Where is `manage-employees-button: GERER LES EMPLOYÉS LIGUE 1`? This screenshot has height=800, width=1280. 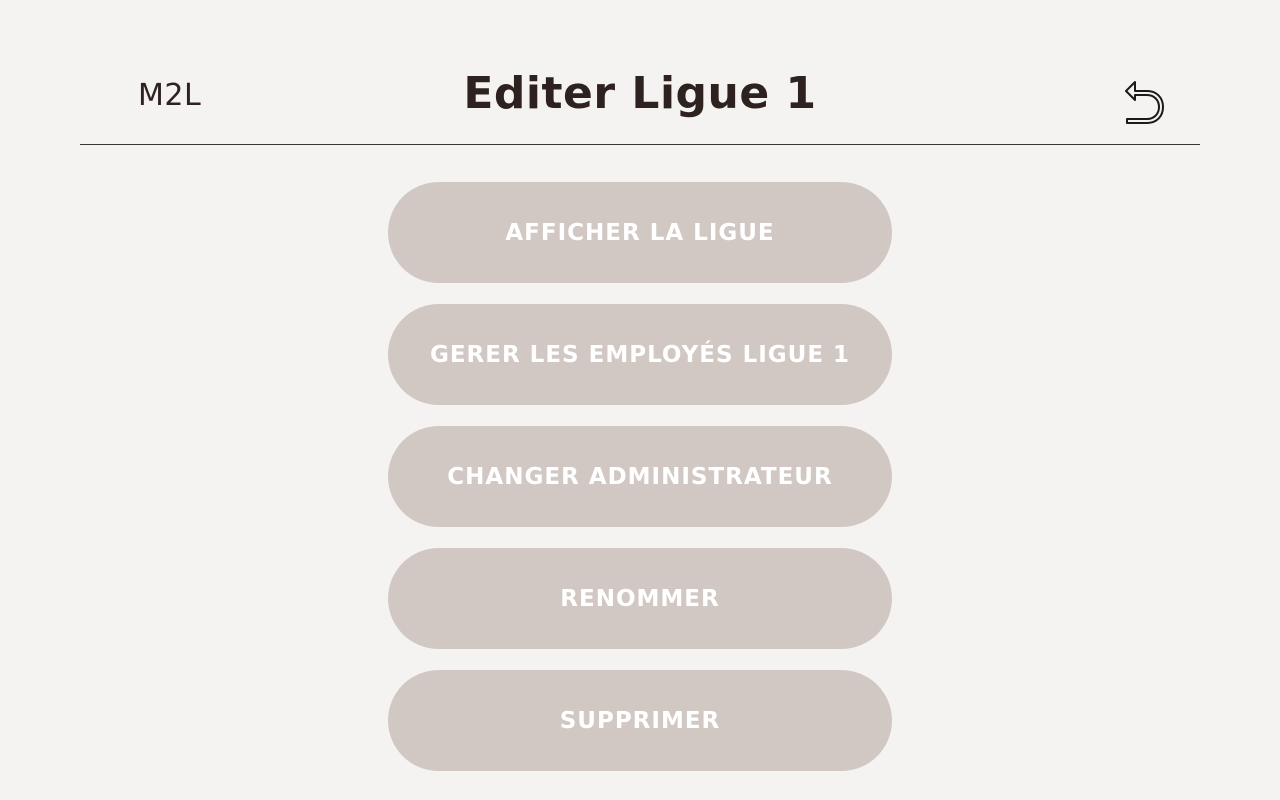
manage-employees-button: GERER LES EMPLOYÉS LIGUE 1 is located at coordinates (640, 354).